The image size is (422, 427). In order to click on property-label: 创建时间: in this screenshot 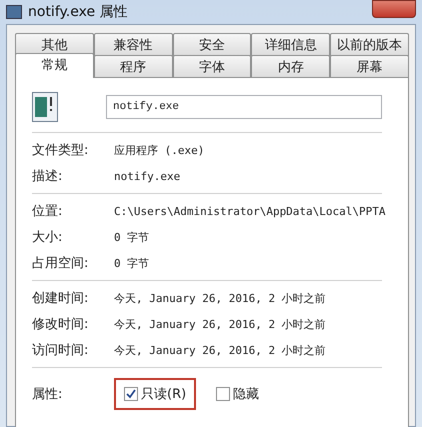, I will do `click(61, 298)`.